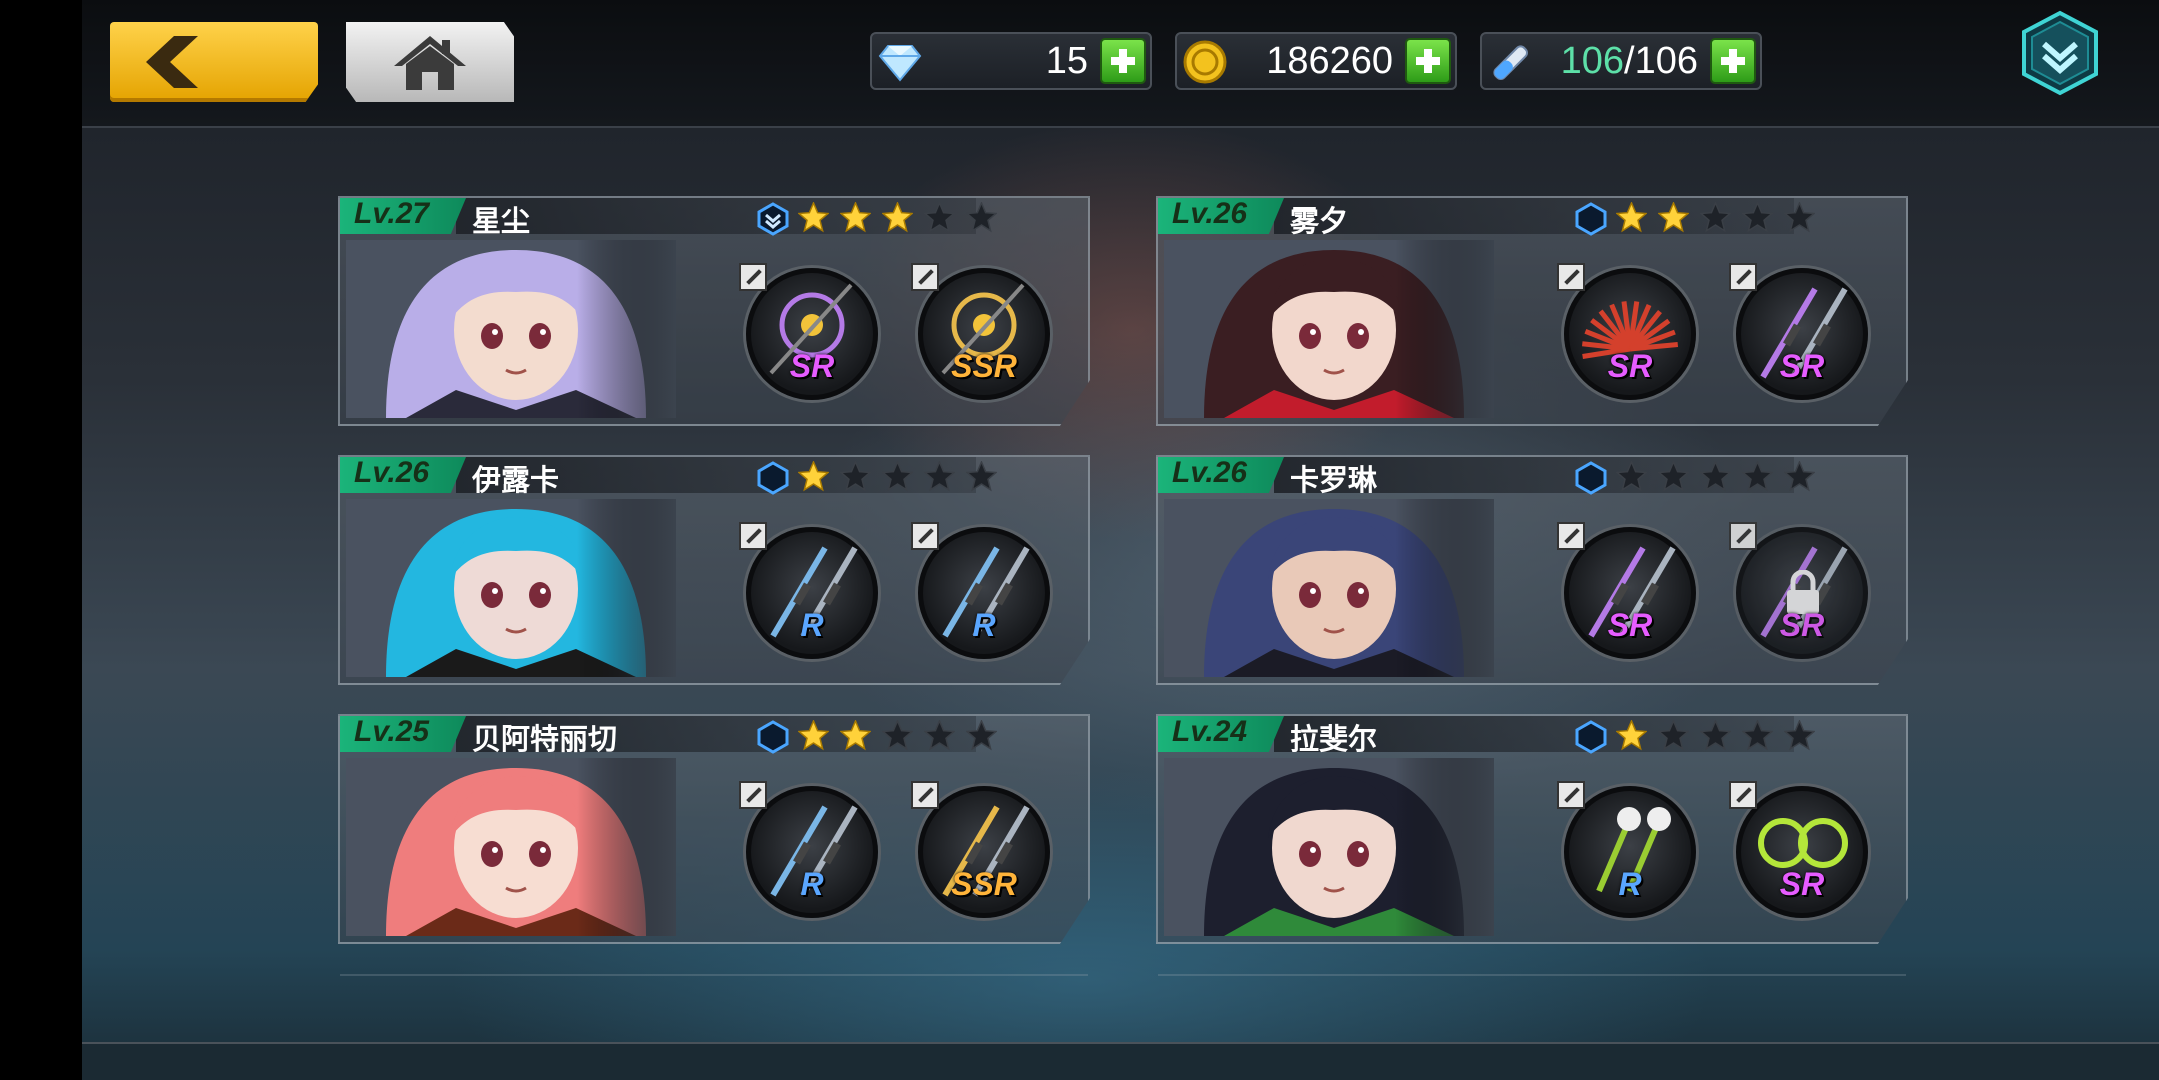 The image size is (2159, 1080). Describe the element at coordinates (172, 62) in the screenshot. I see `back-arrow-icon` at that location.